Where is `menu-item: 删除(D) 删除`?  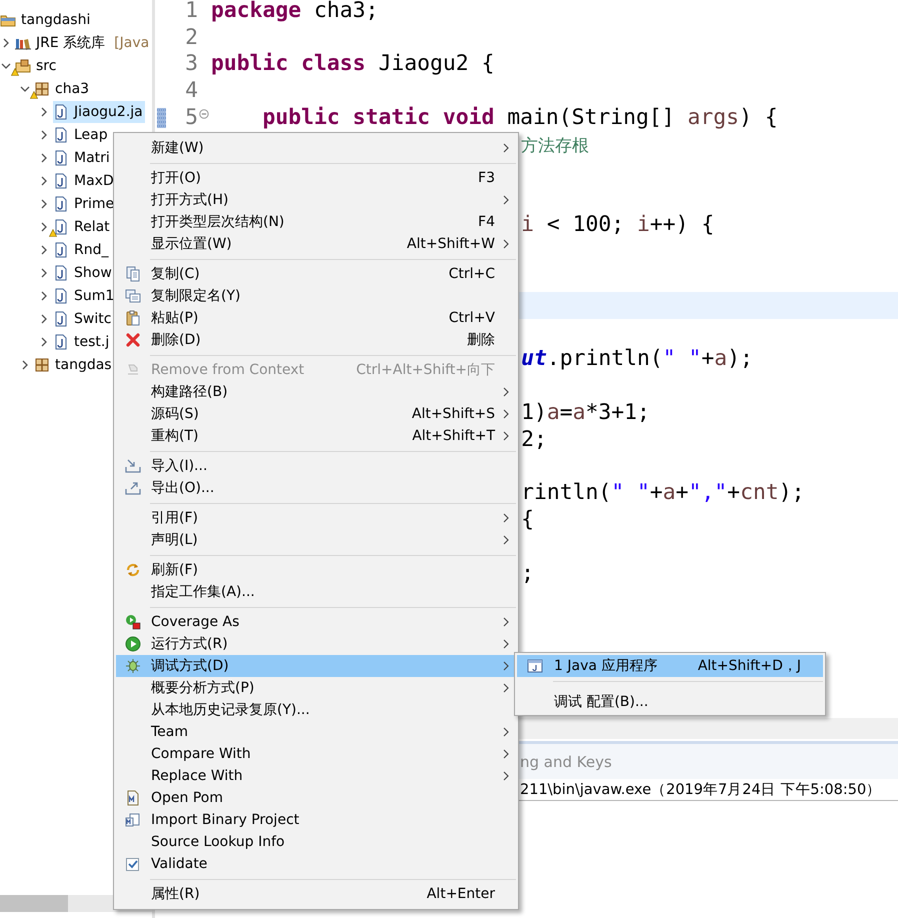
menu-item: 删除(D) 删除 is located at coordinates (316, 340).